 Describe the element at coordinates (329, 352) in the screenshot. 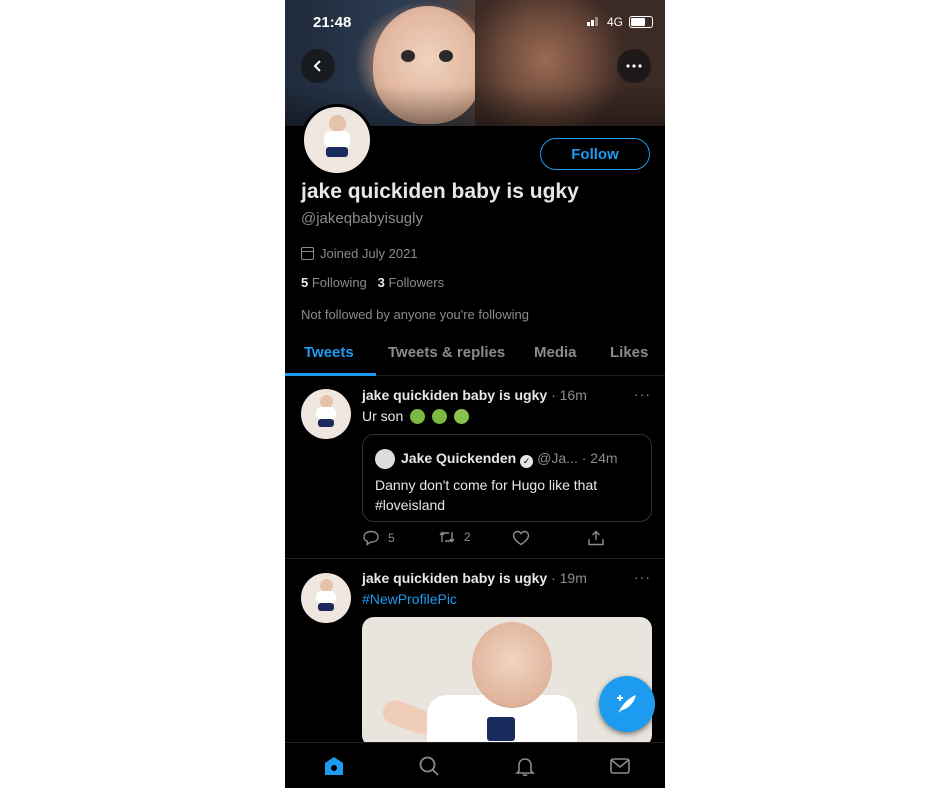

I see `tab-tweets: Tweets` at that location.